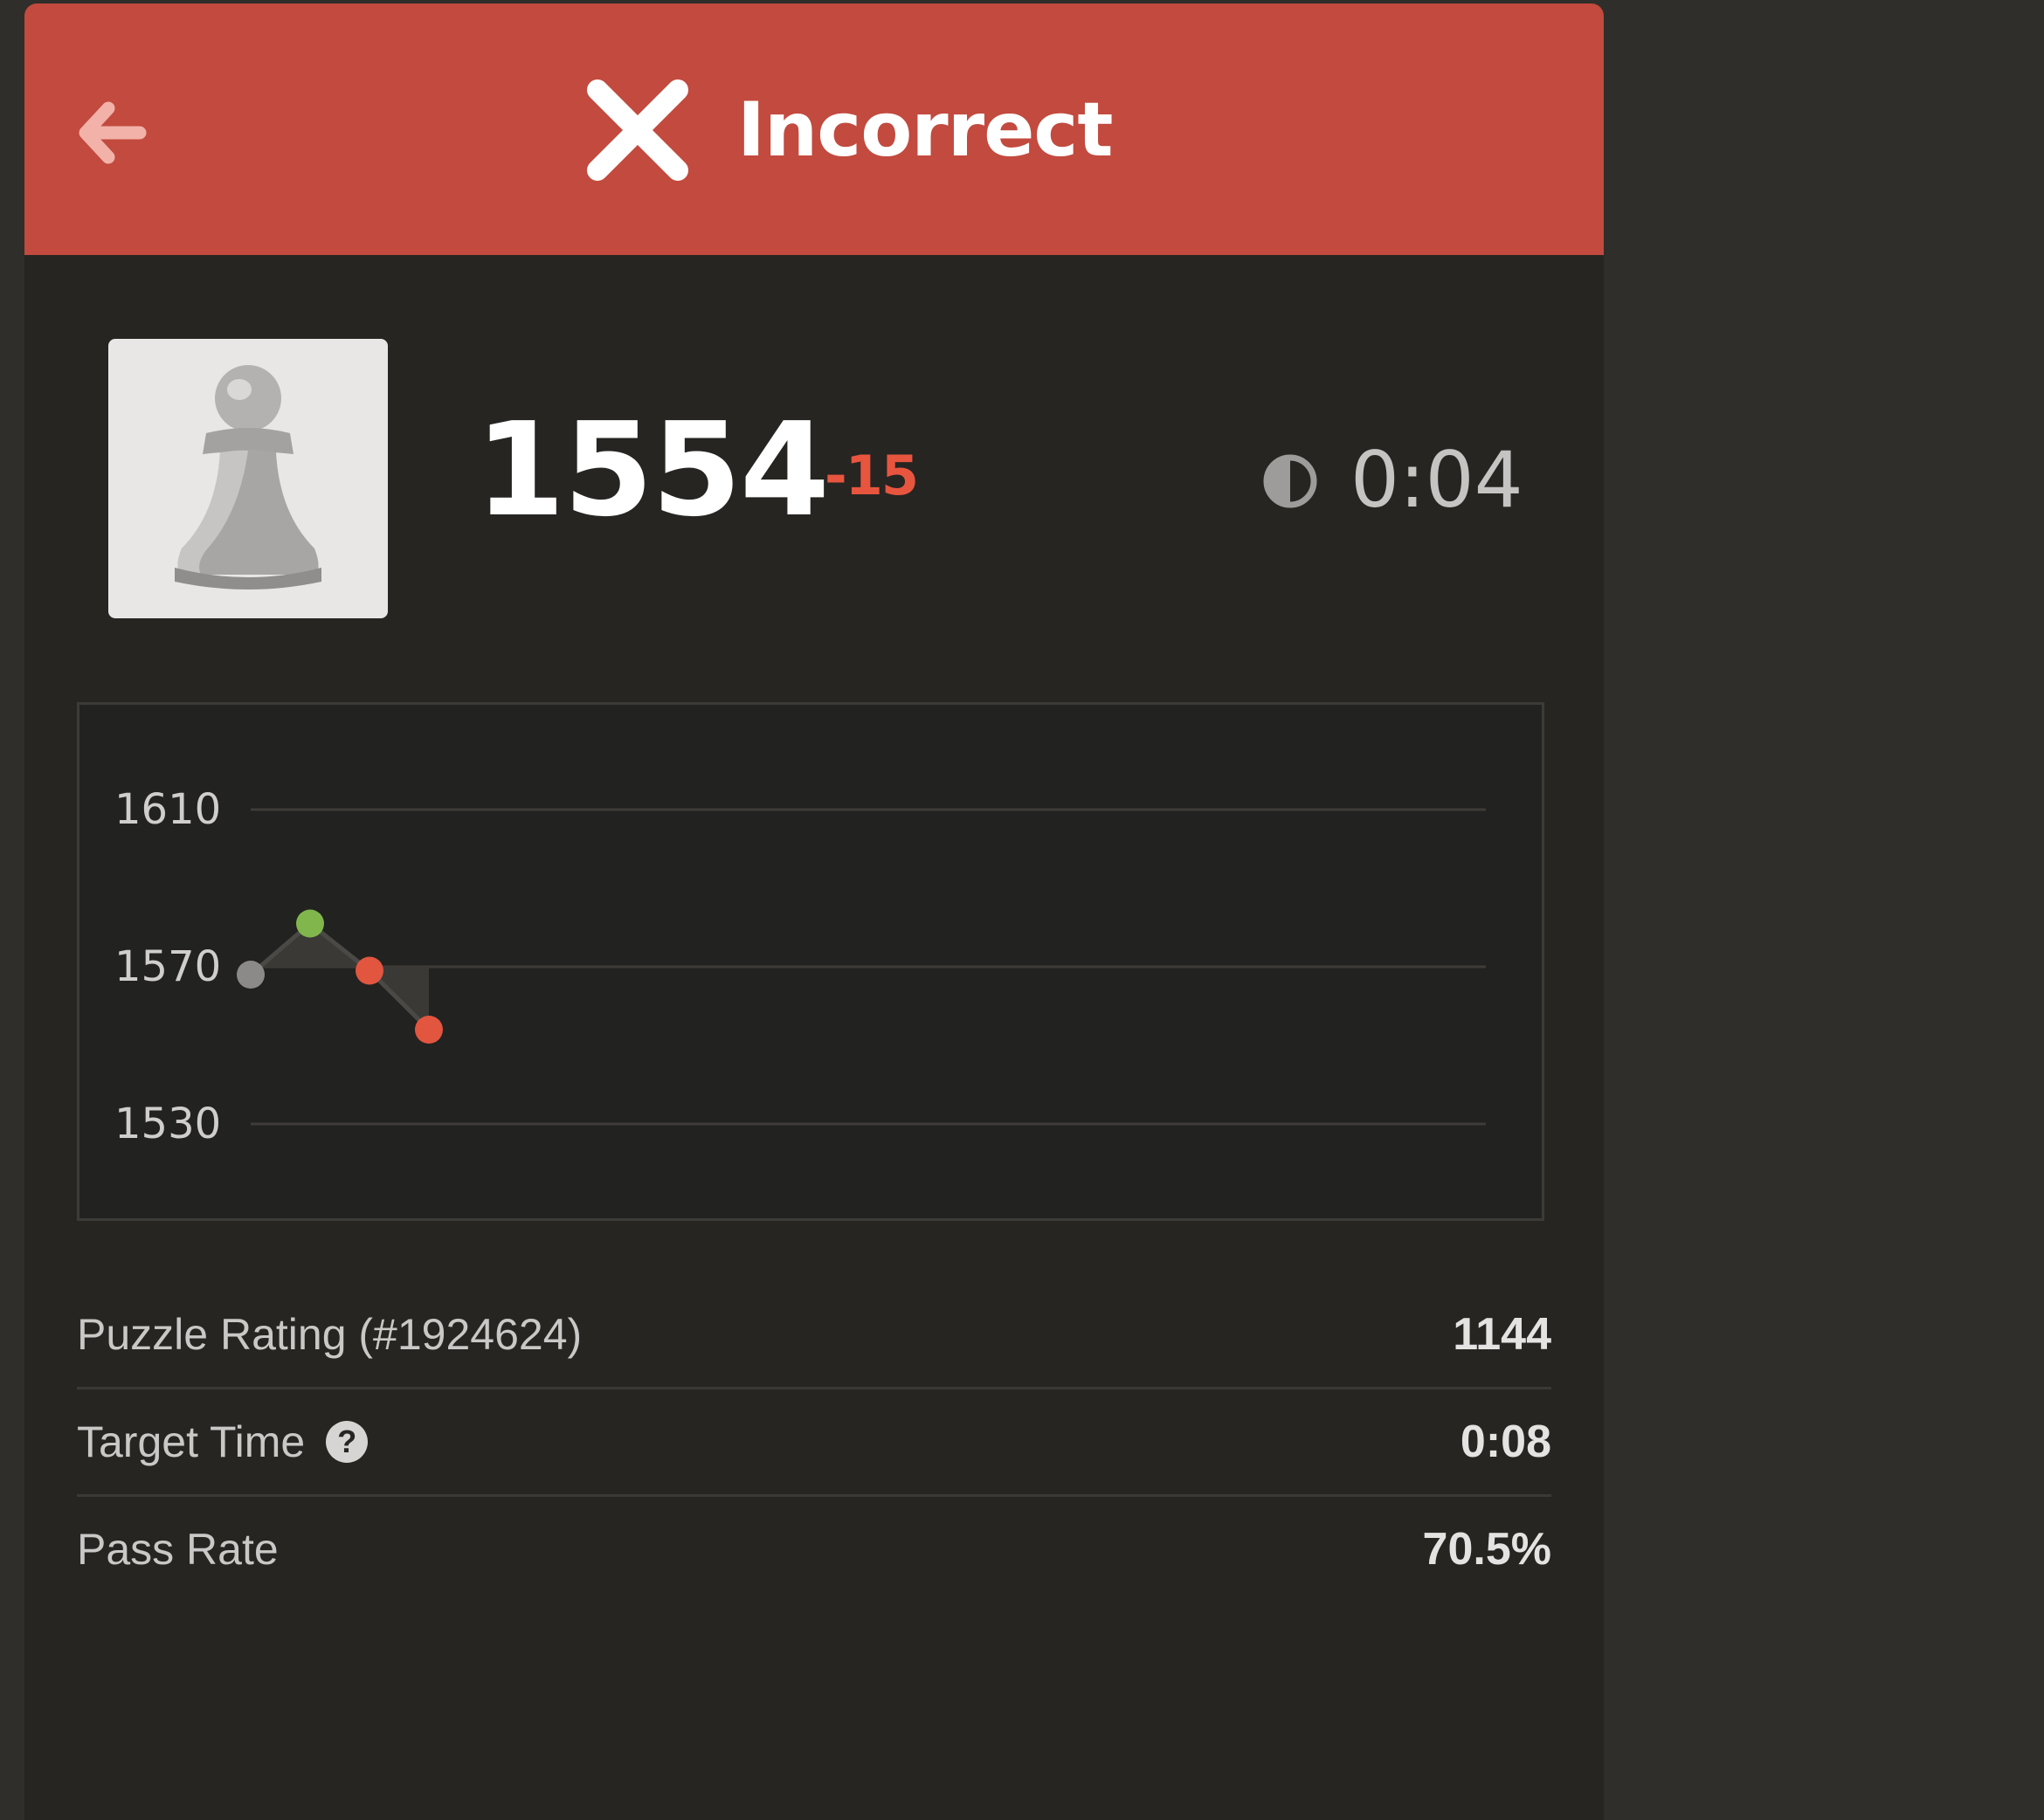 The width and height of the screenshot is (2044, 1820). I want to click on result-title-text: Incorrect, so click(926, 130).